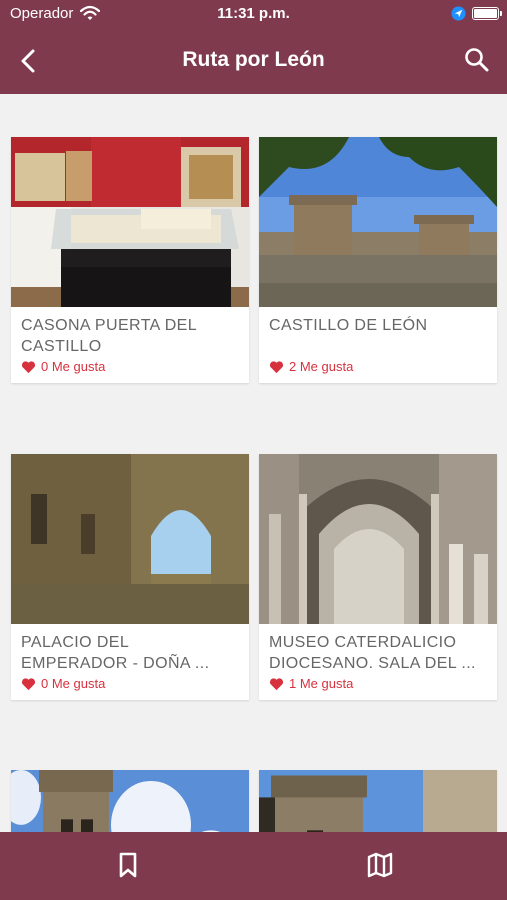 This screenshot has height=900, width=507. I want to click on battery-icon, so click(487, 13).